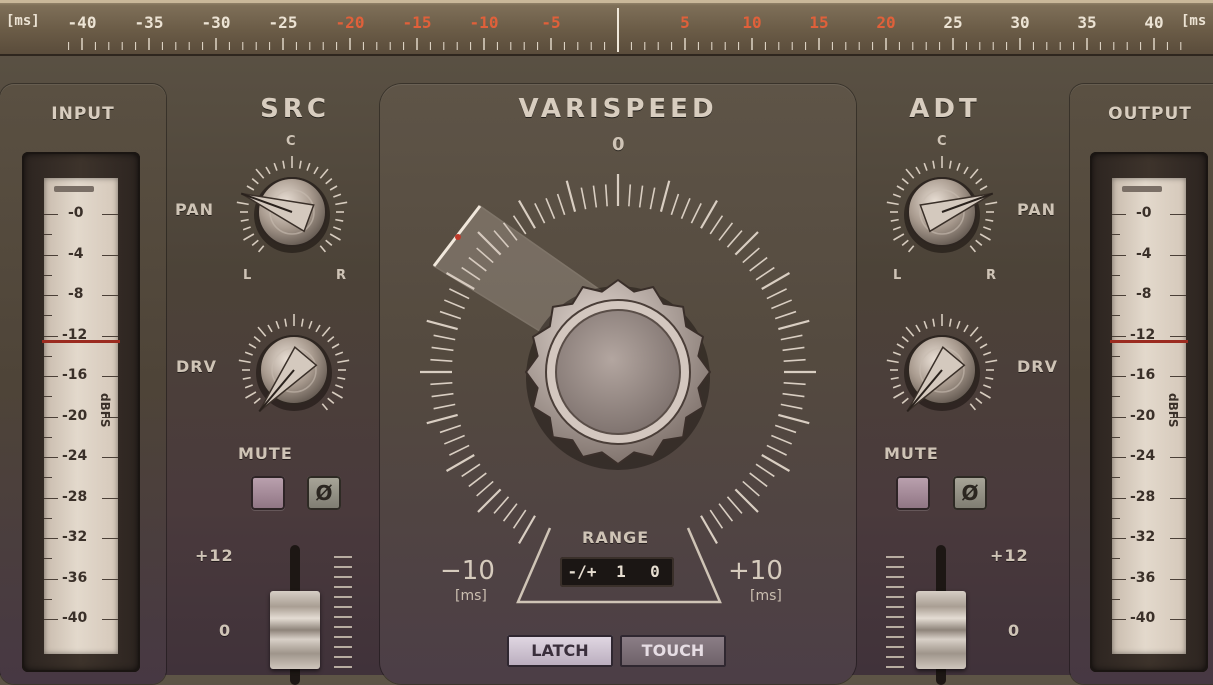  I want to click on adt-pan-center-label: C, so click(942, 141).